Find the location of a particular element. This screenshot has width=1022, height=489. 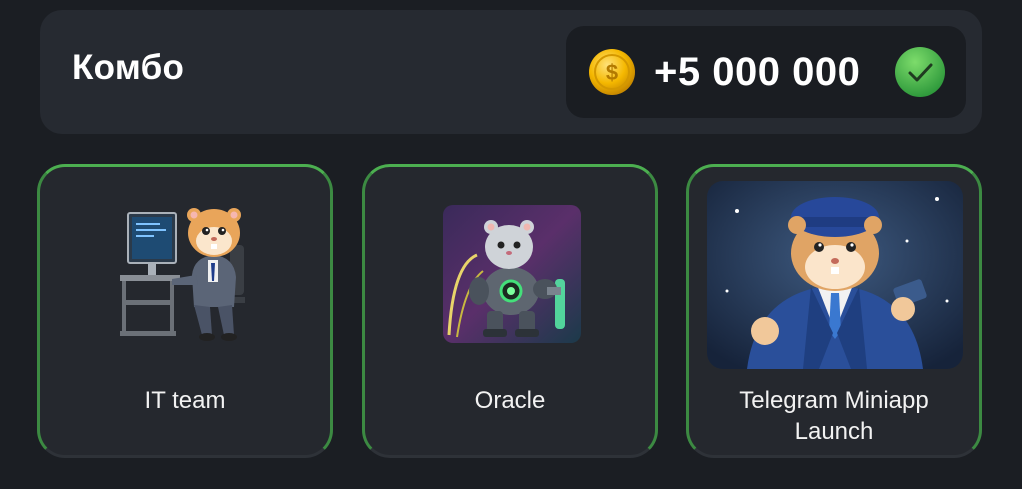

robot-hamster-image is located at coordinates (512, 274).